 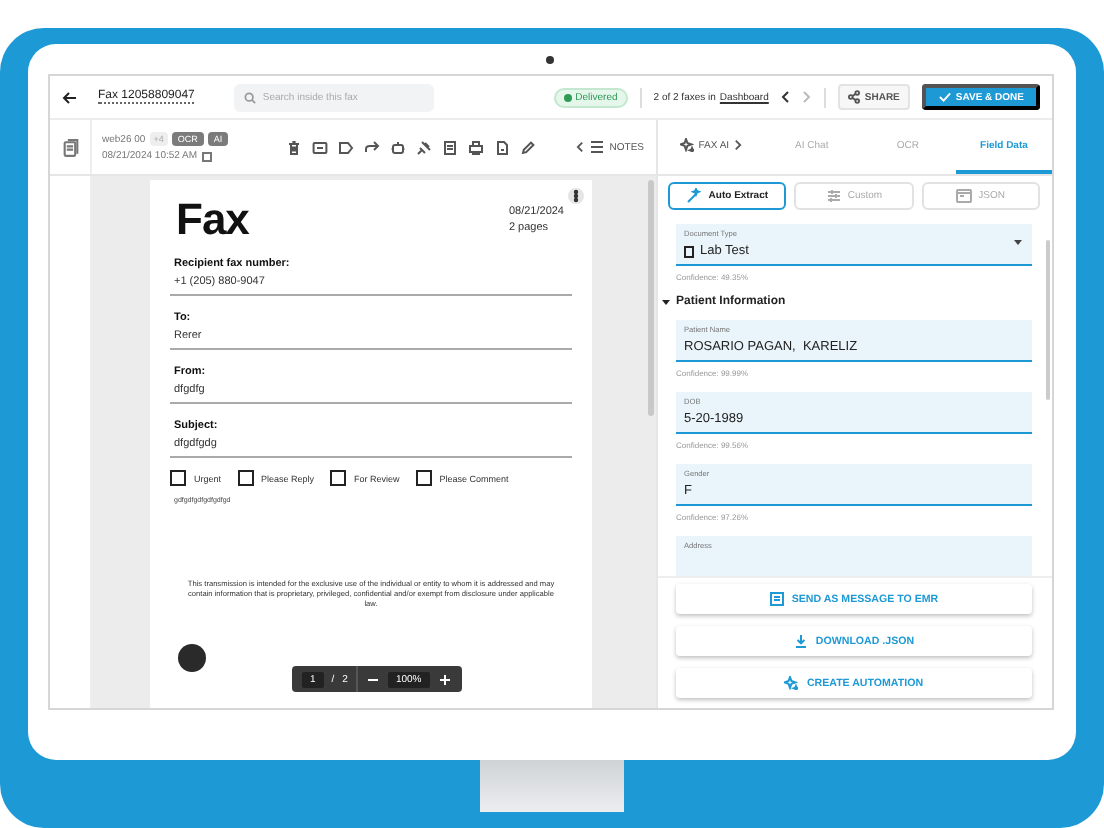 What do you see at coordinates (372, 147) in the screenshot?
I see `forward-arrow-icon` at bounding box center [372, 147].